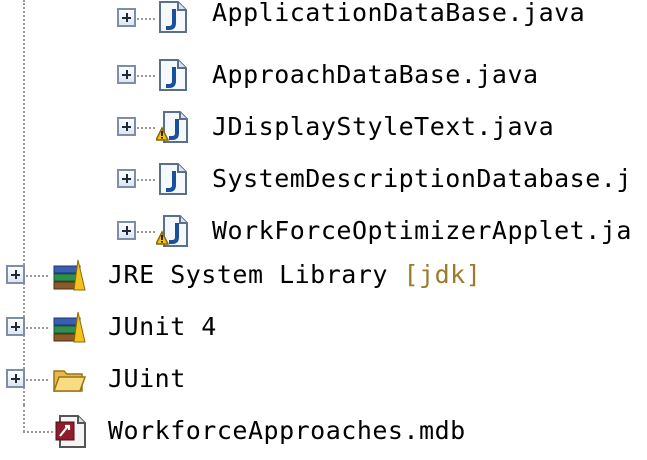 This screenshot has height=460, width=647. I want to click on library-decoration: [jdk], so click(442, 274).